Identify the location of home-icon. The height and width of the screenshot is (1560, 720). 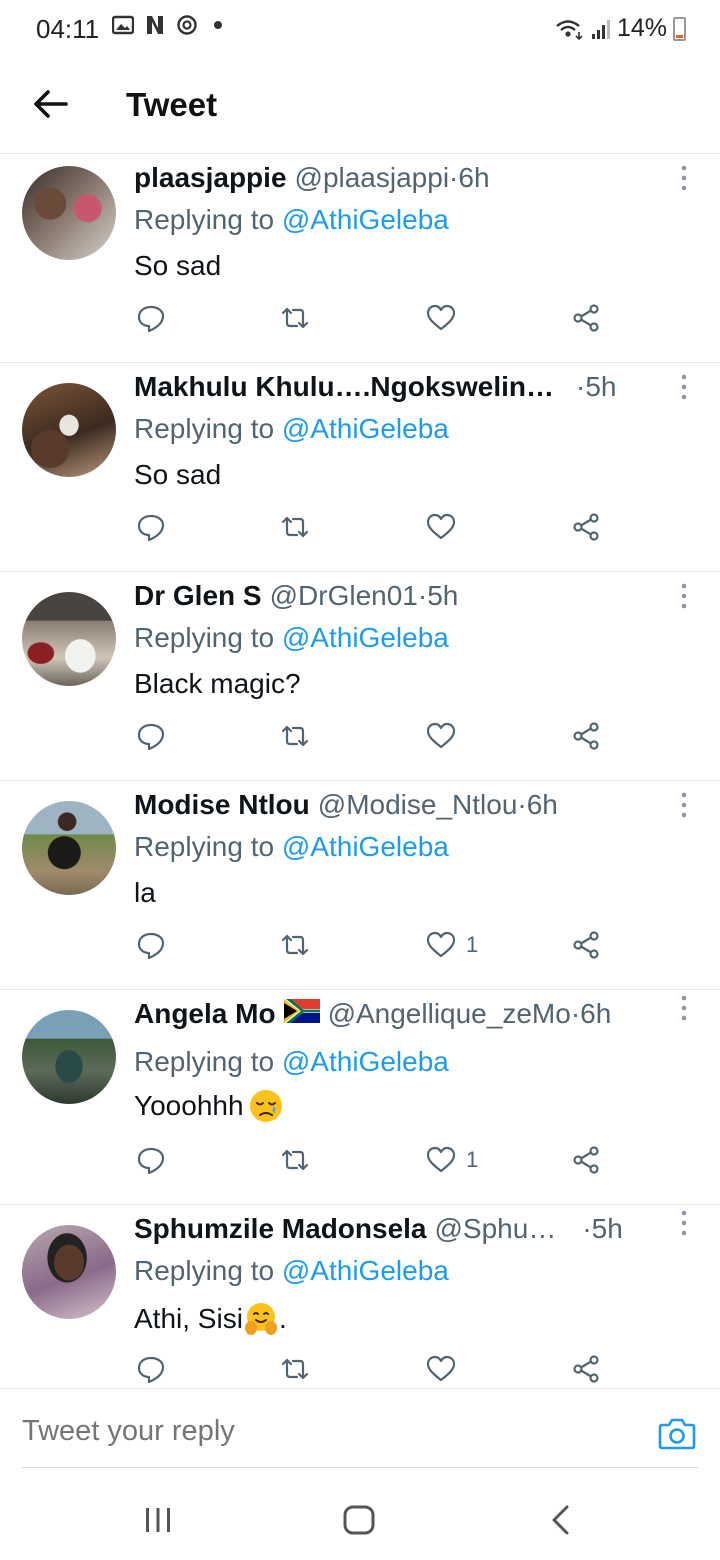
(359, 1520).